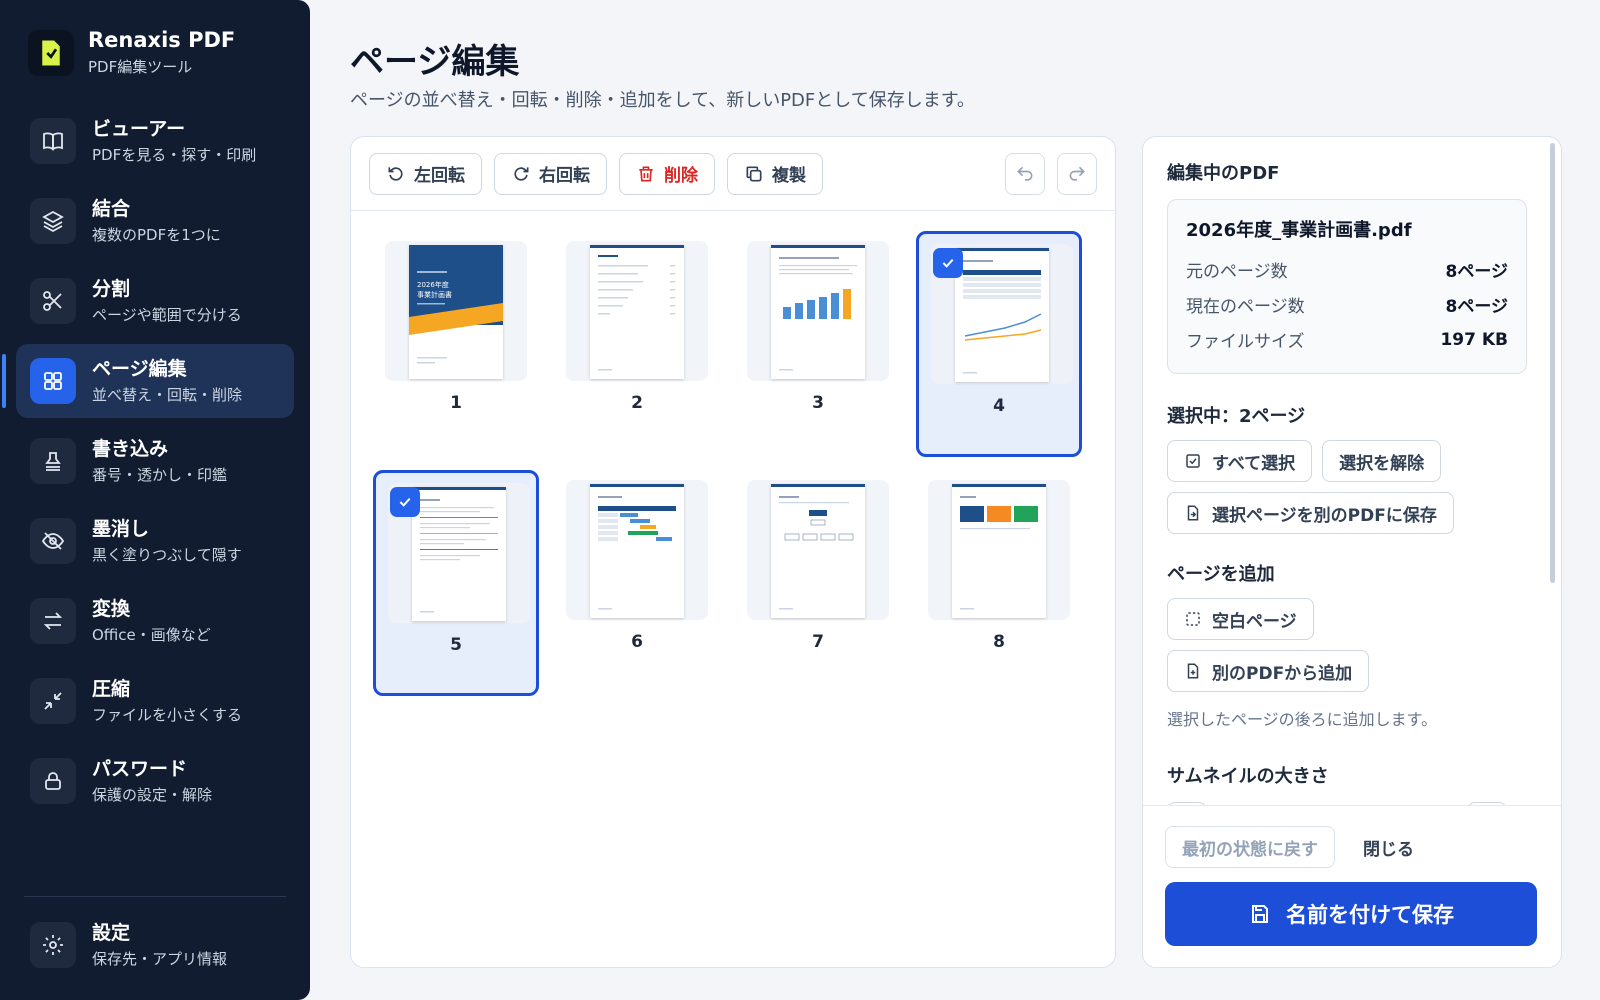 The image size is (1600, 1000). I want to click on sidebar-item-subtitle: 保存先・アプリ情報, so click(160, 958).